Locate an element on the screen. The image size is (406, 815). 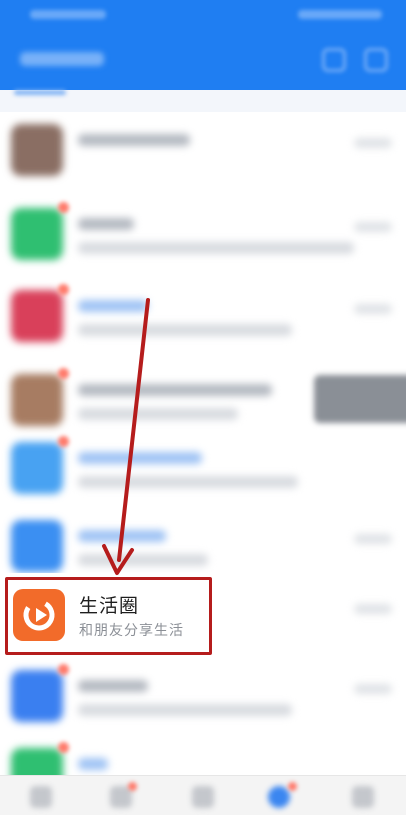
pencil-icon is located at coordinates (37, 546).